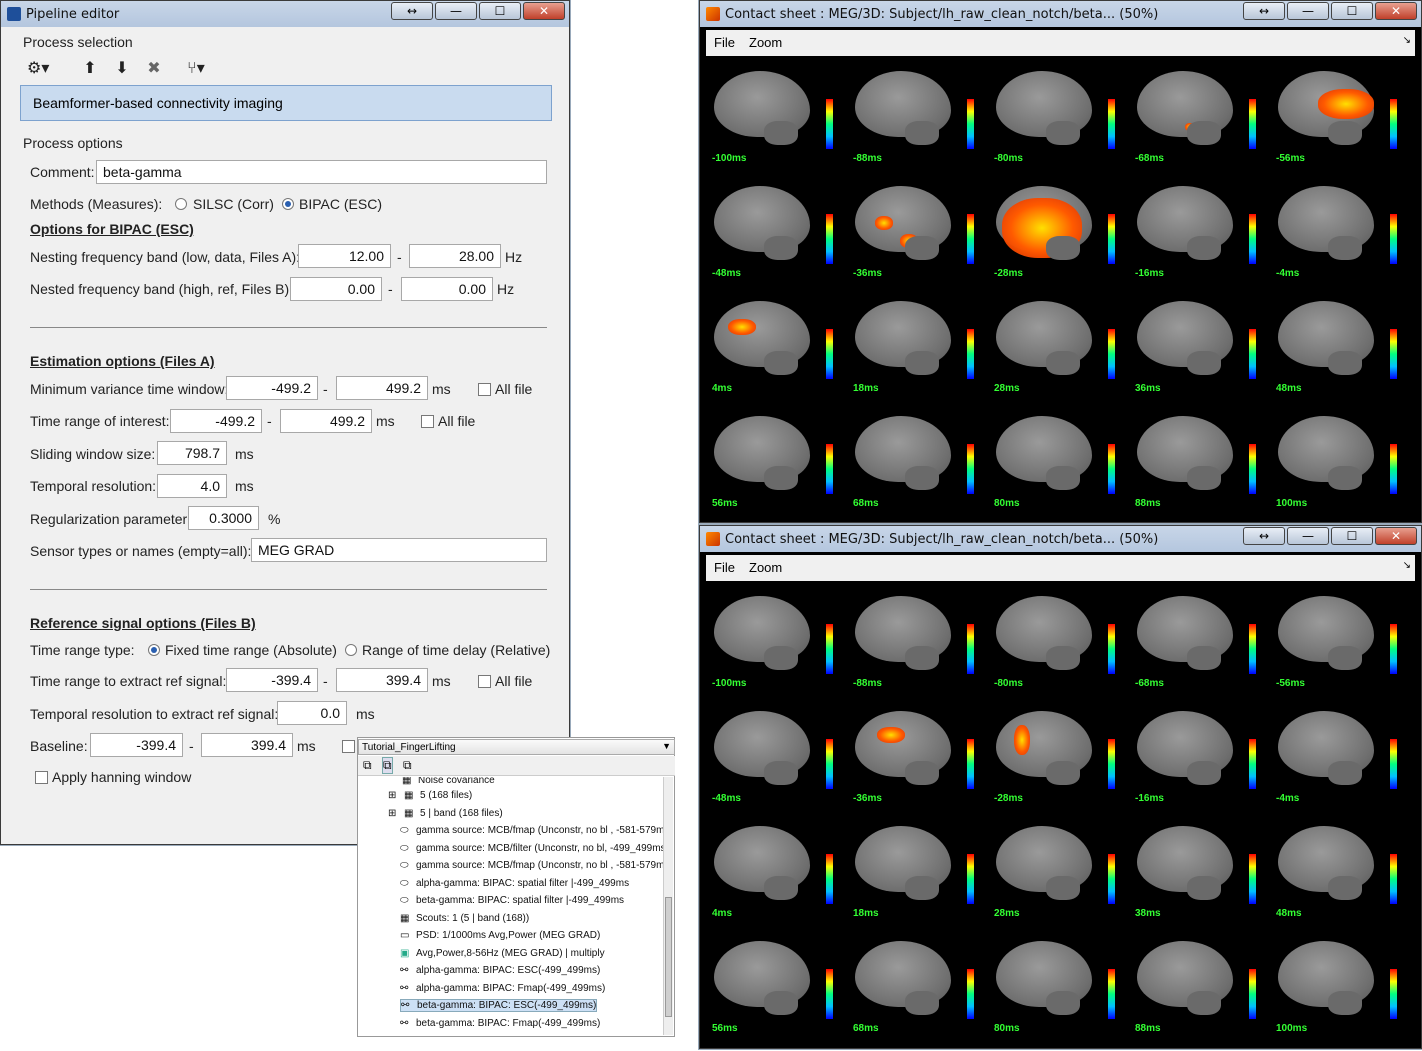 The image size is (1422, 1051). What do you see at coordinates (455, 256) in the screenshot?
I see `nesting-high-input: 28.00` at bounding box center [455, 256].